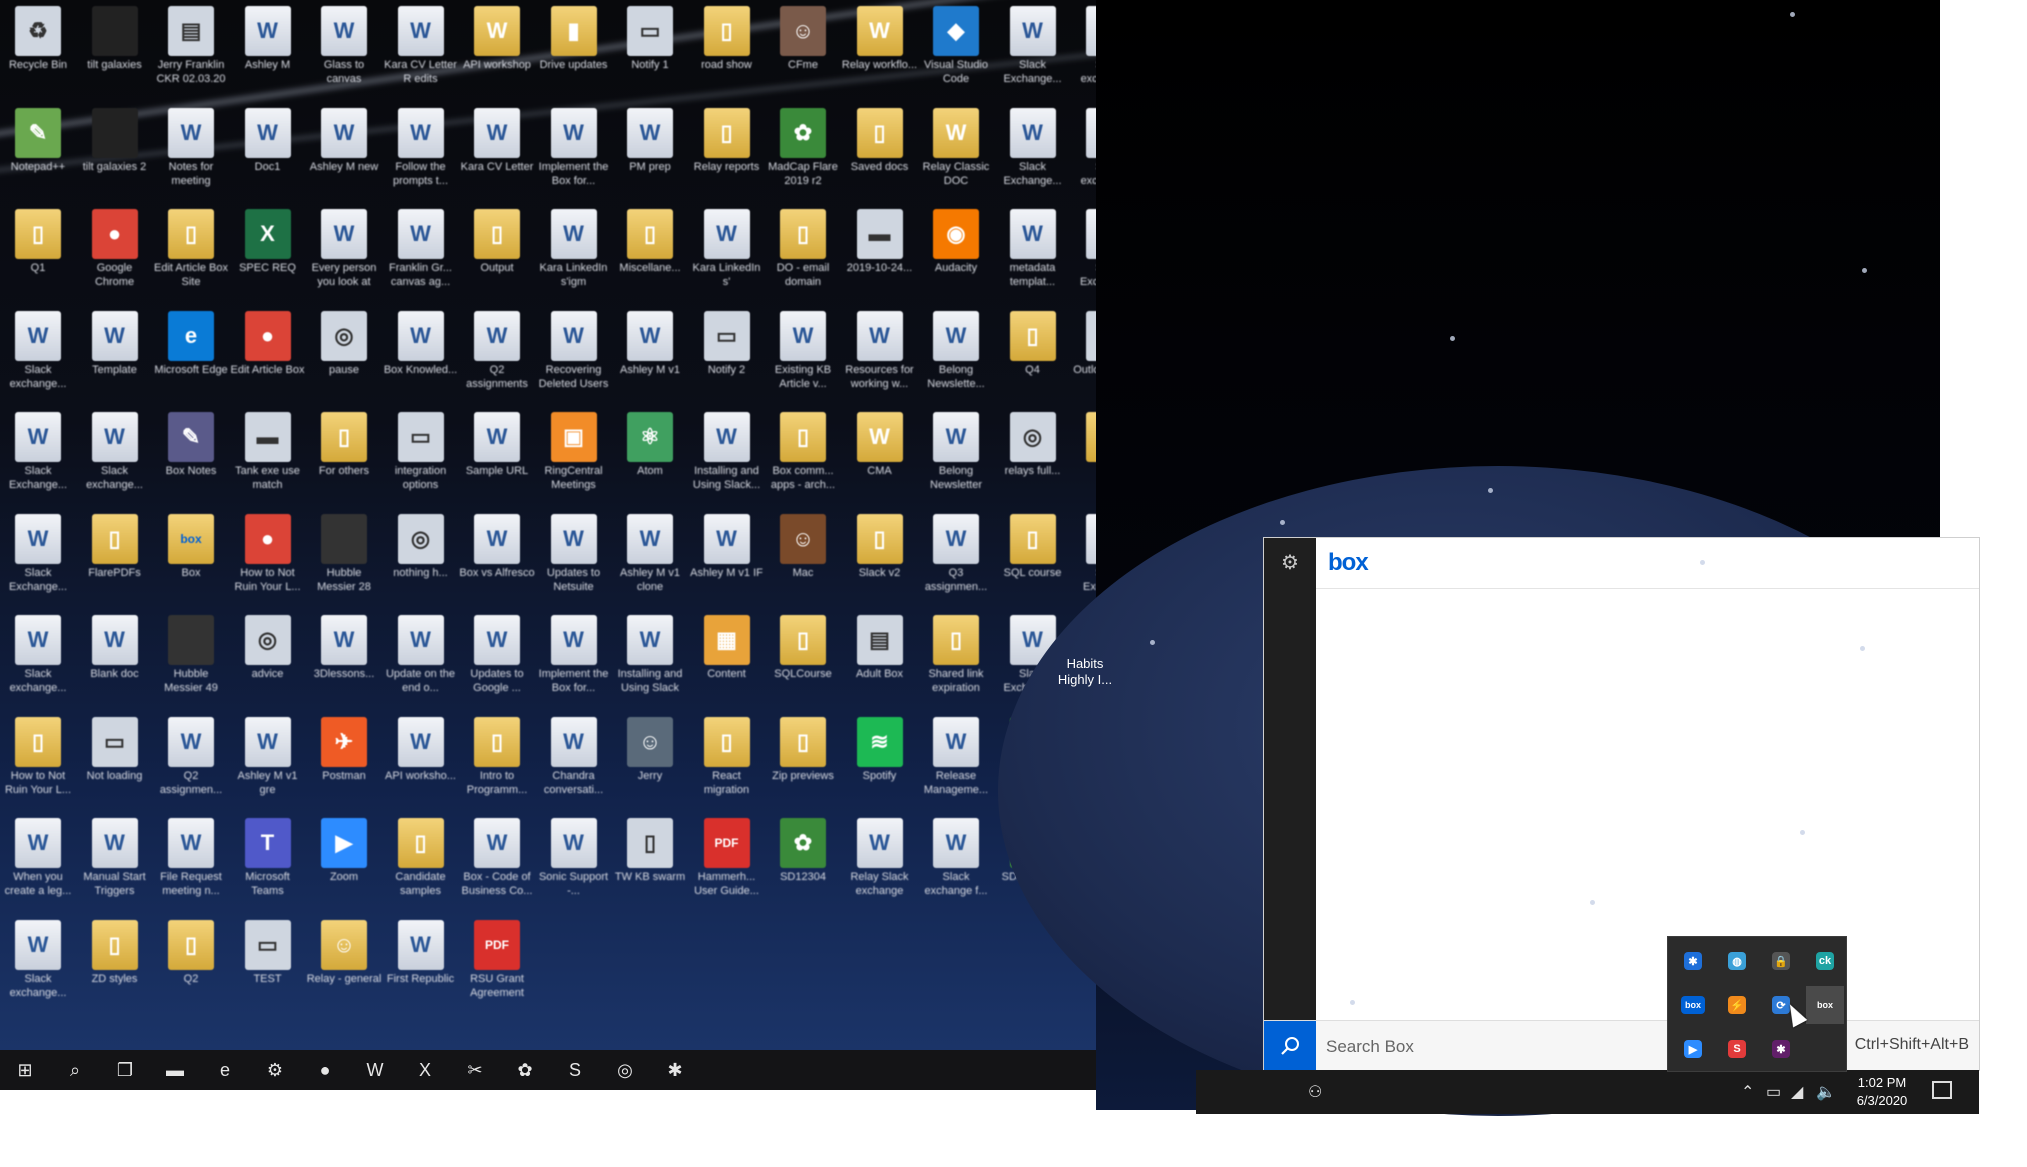 The width and height of the screenshot is (2027, 1167). What do you see at coordinates (727, 761) in the screenshot?
I see `desktop-icon: ▯ React migration` at bounding box center [727, 761].